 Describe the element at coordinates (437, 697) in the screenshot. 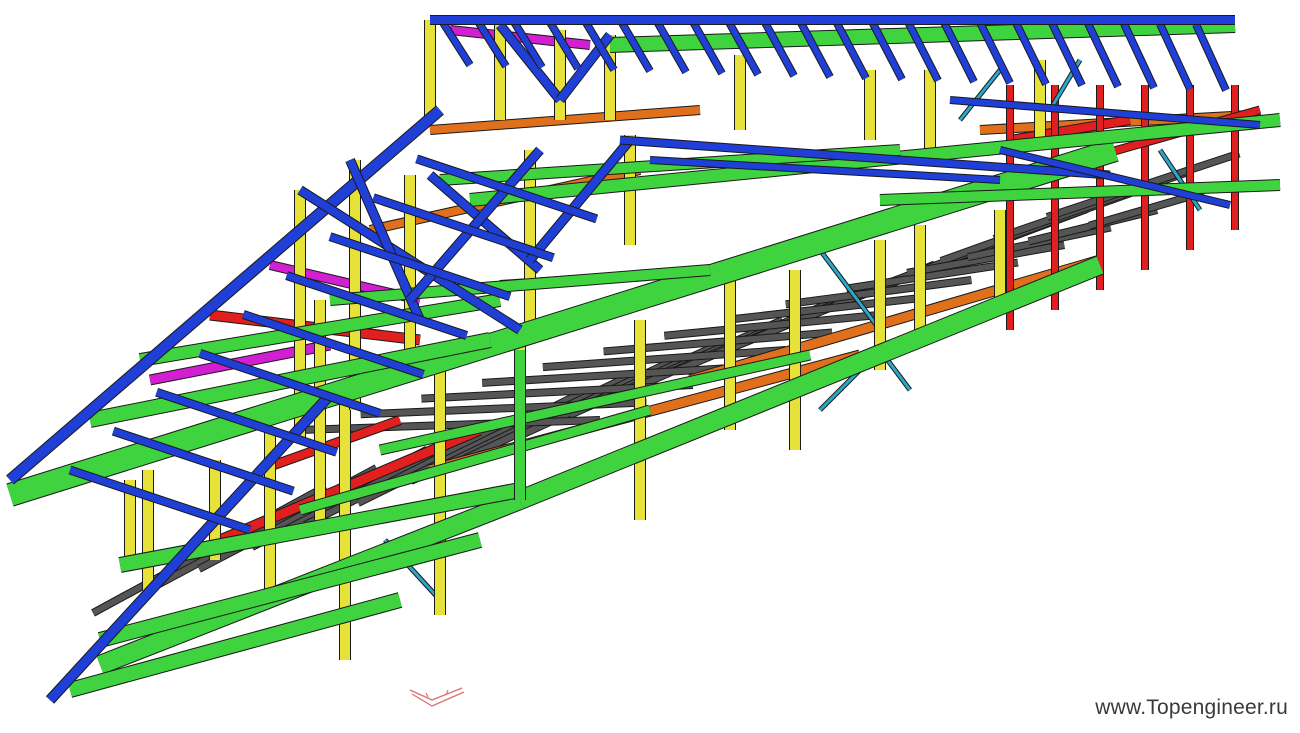

I see `coordinate-triad-icon` at that location.